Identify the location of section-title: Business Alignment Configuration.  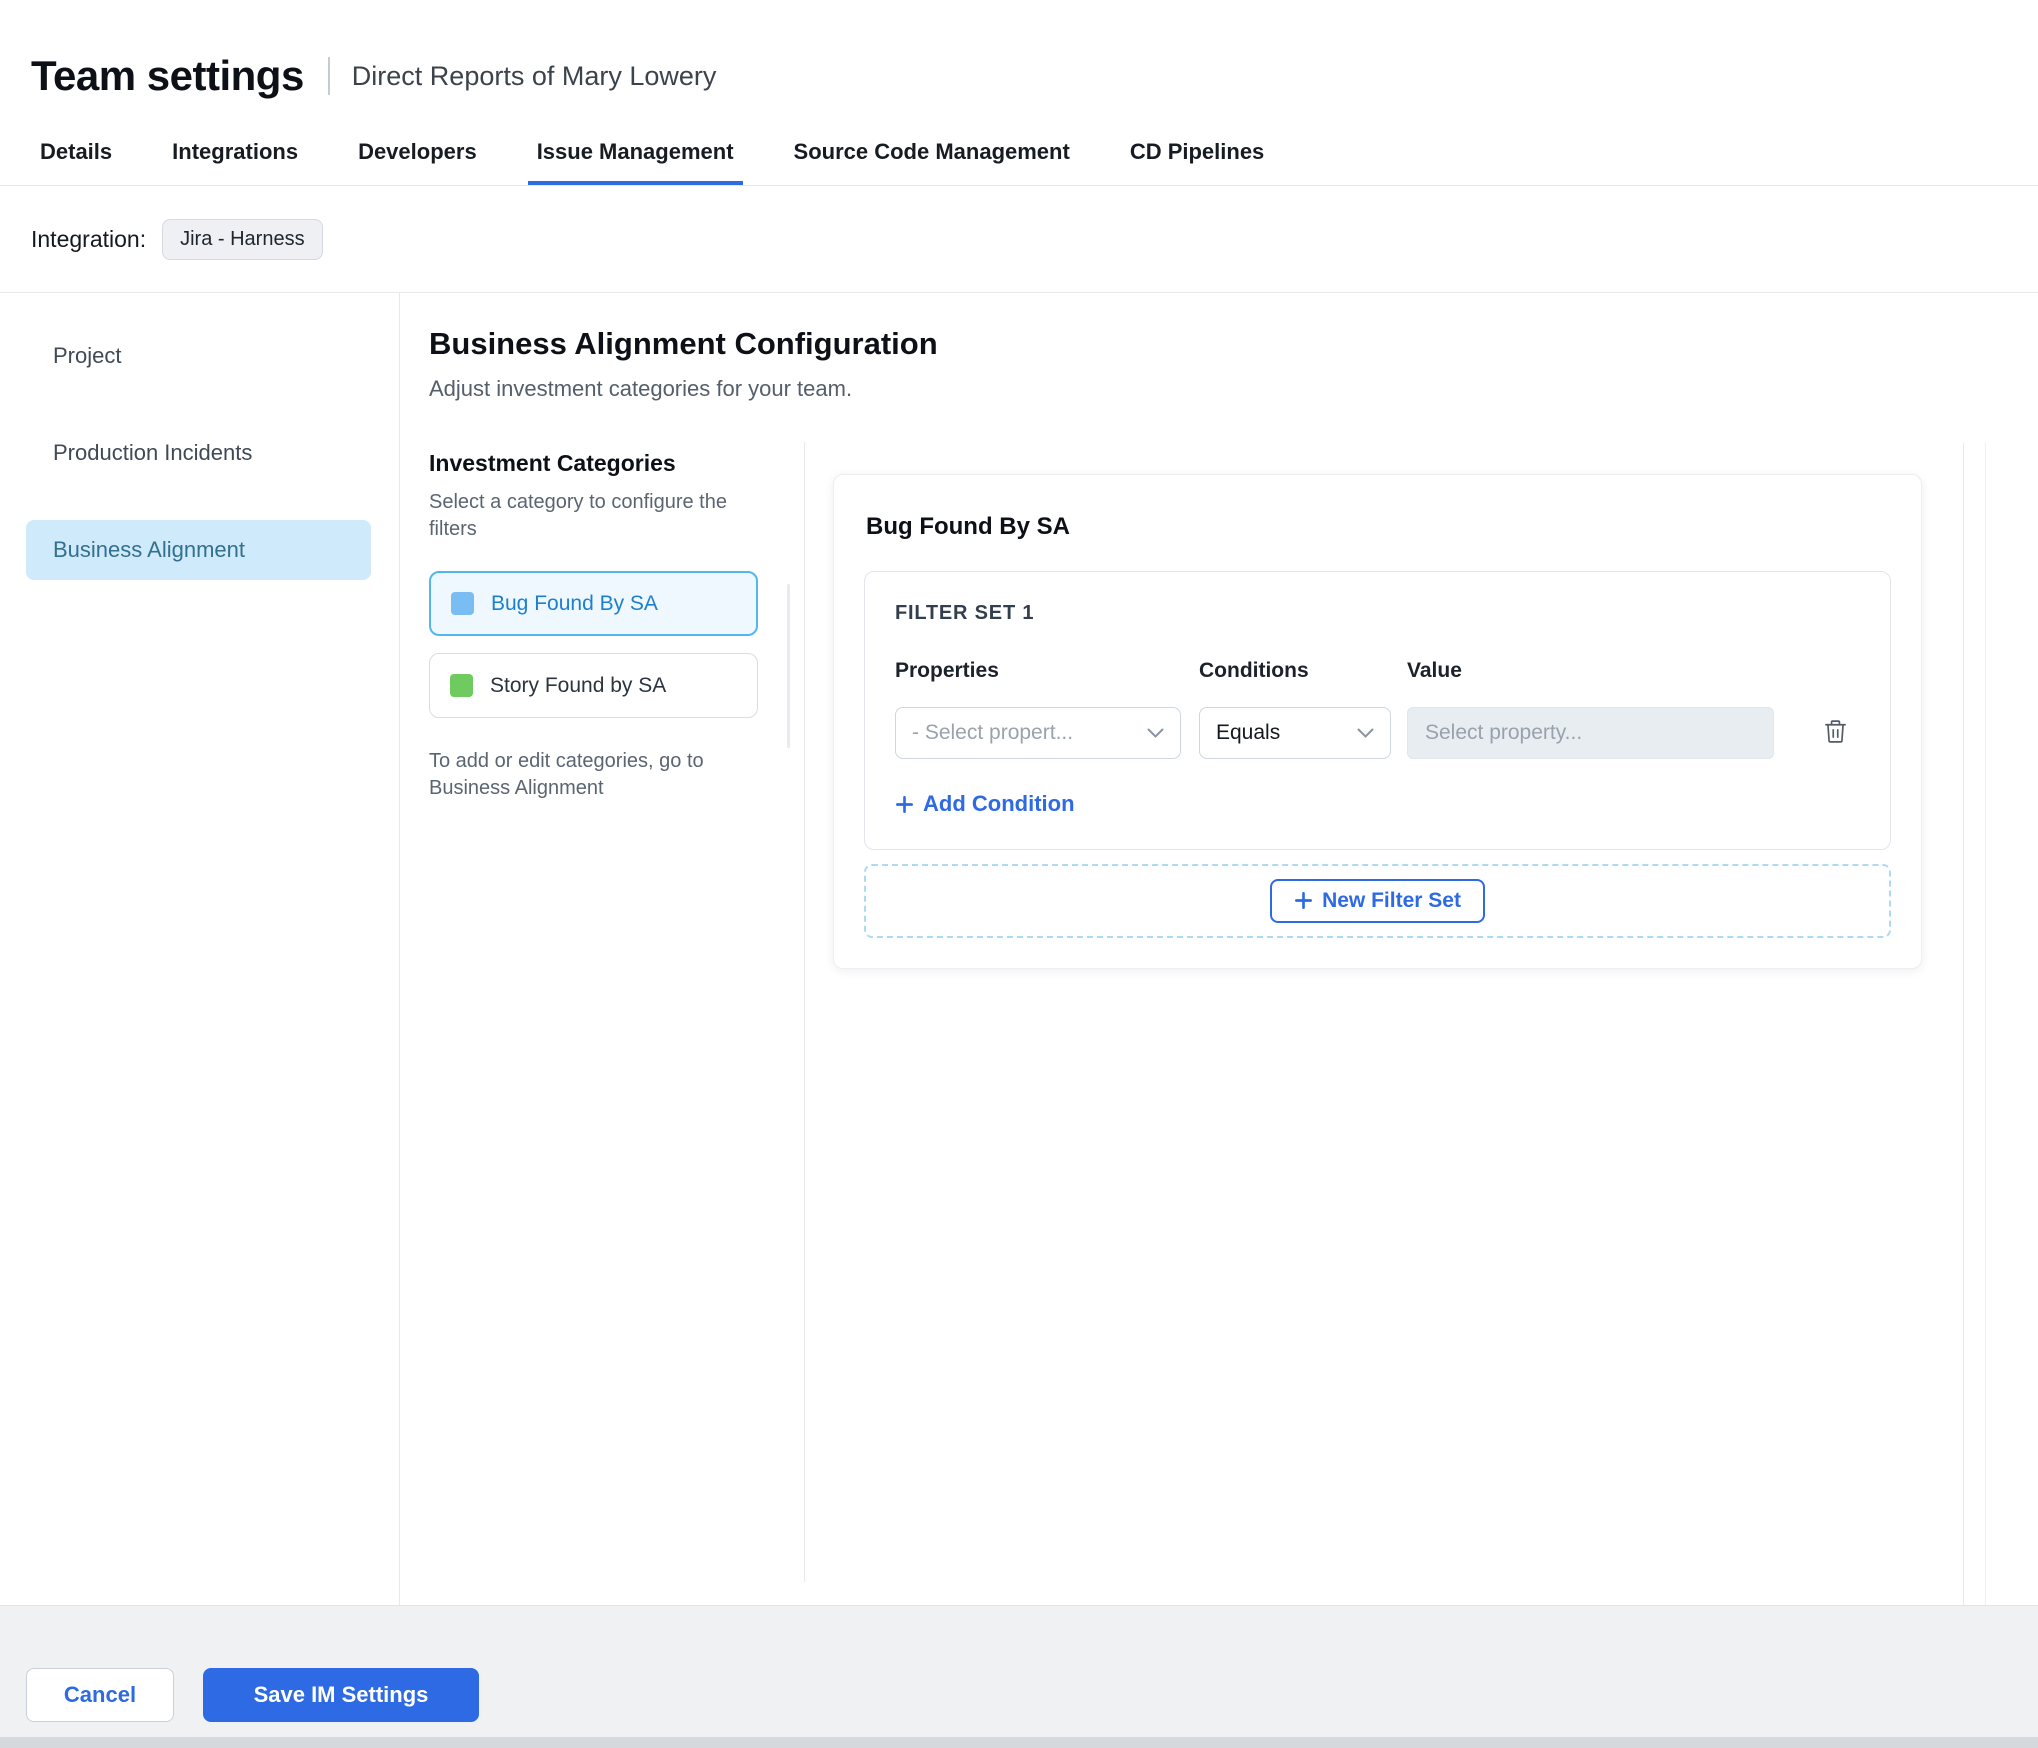
(683, 343).